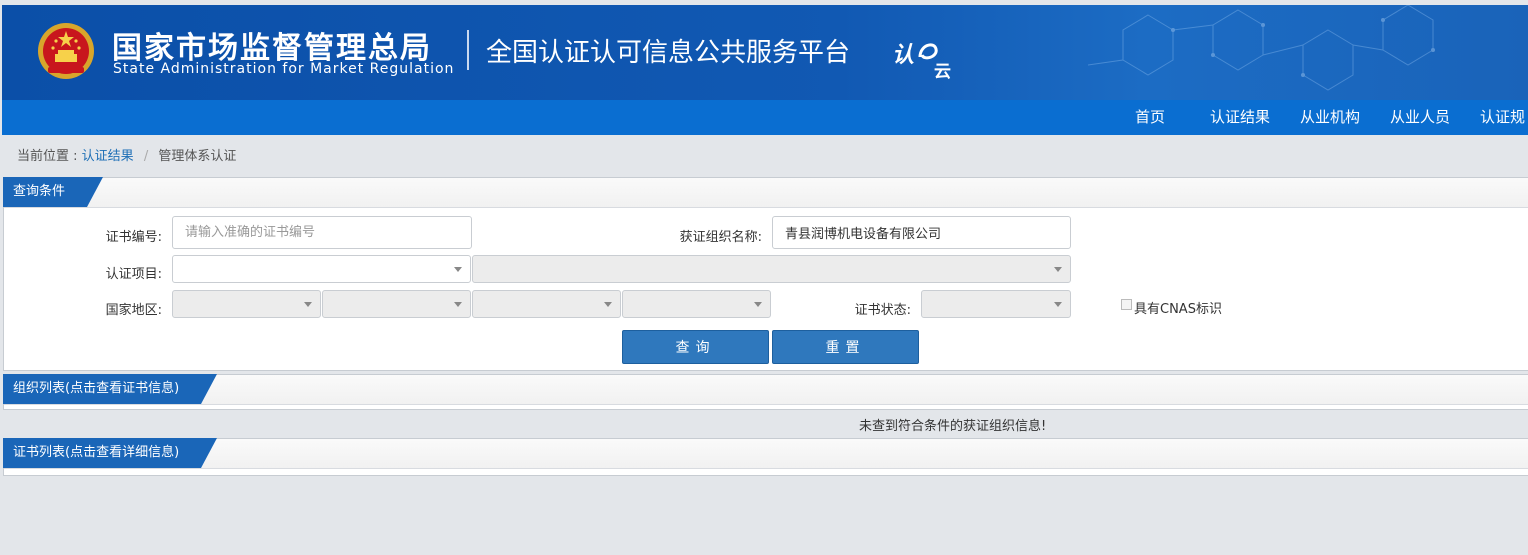 The image size is (1528, 555). I want to click on cert-no-label: 证书编号:, so click(133, 237).